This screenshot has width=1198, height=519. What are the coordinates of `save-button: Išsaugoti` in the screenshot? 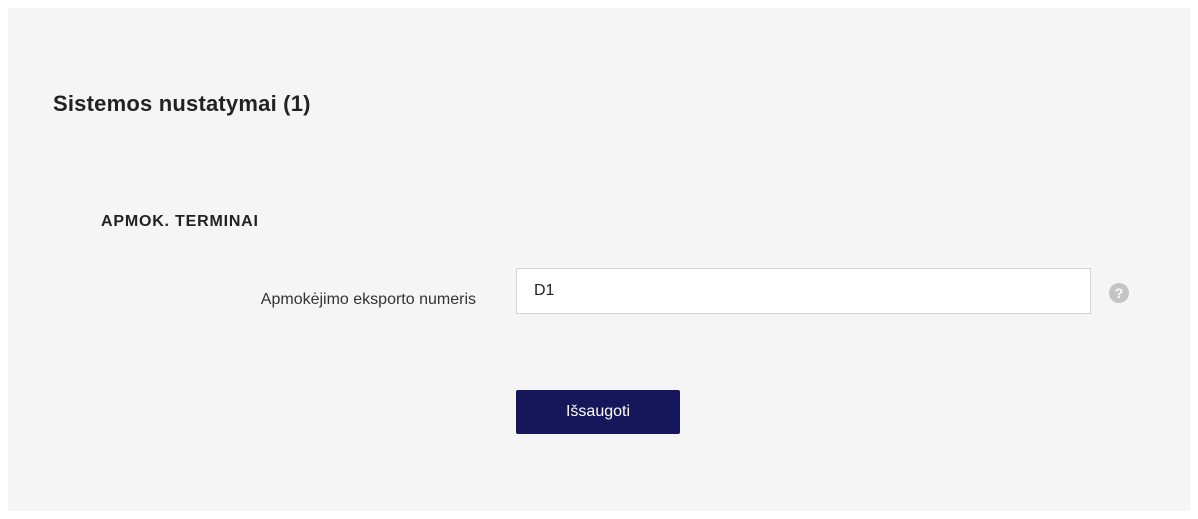 It's located at (598, 412).